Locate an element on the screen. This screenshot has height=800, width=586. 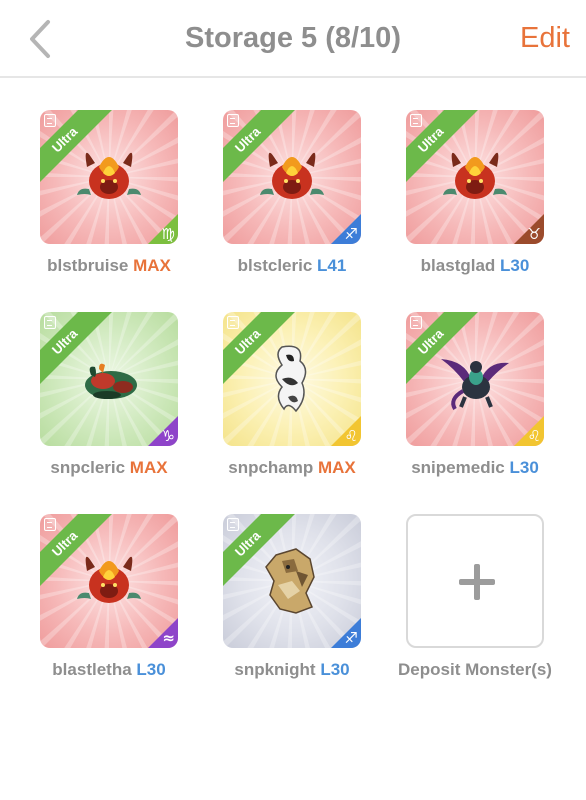
monster-slot: Ultra ♌ snpchamp MAX is located at coordinates (275, 402).